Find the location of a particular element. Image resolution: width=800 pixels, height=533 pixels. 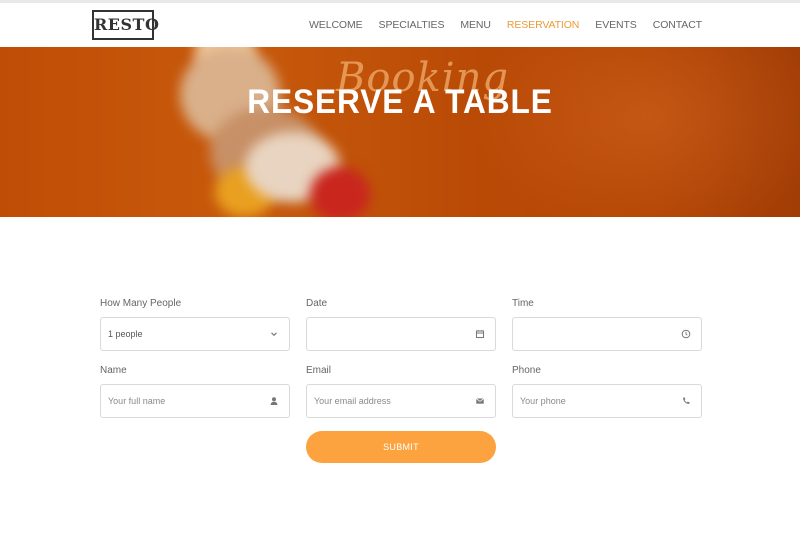

name-field: Name is located at coordinates (195, 391).